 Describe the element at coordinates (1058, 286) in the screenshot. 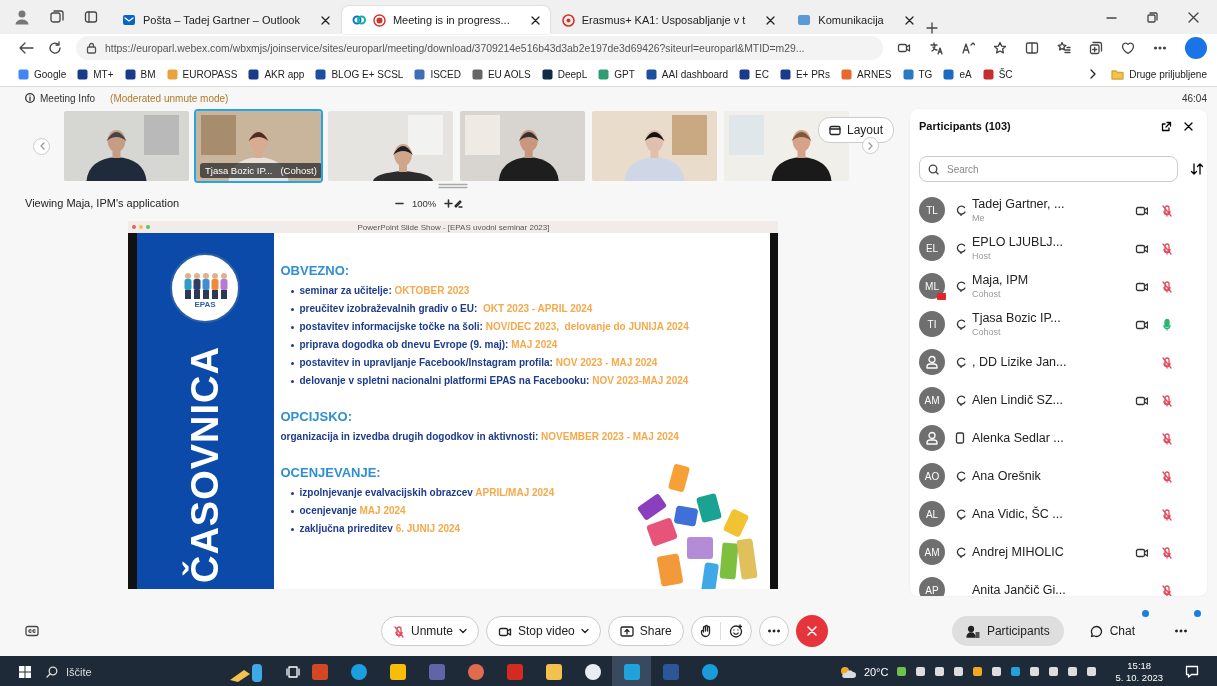

I see `participant-row: ML Maja, IPM Cohost` at that location.